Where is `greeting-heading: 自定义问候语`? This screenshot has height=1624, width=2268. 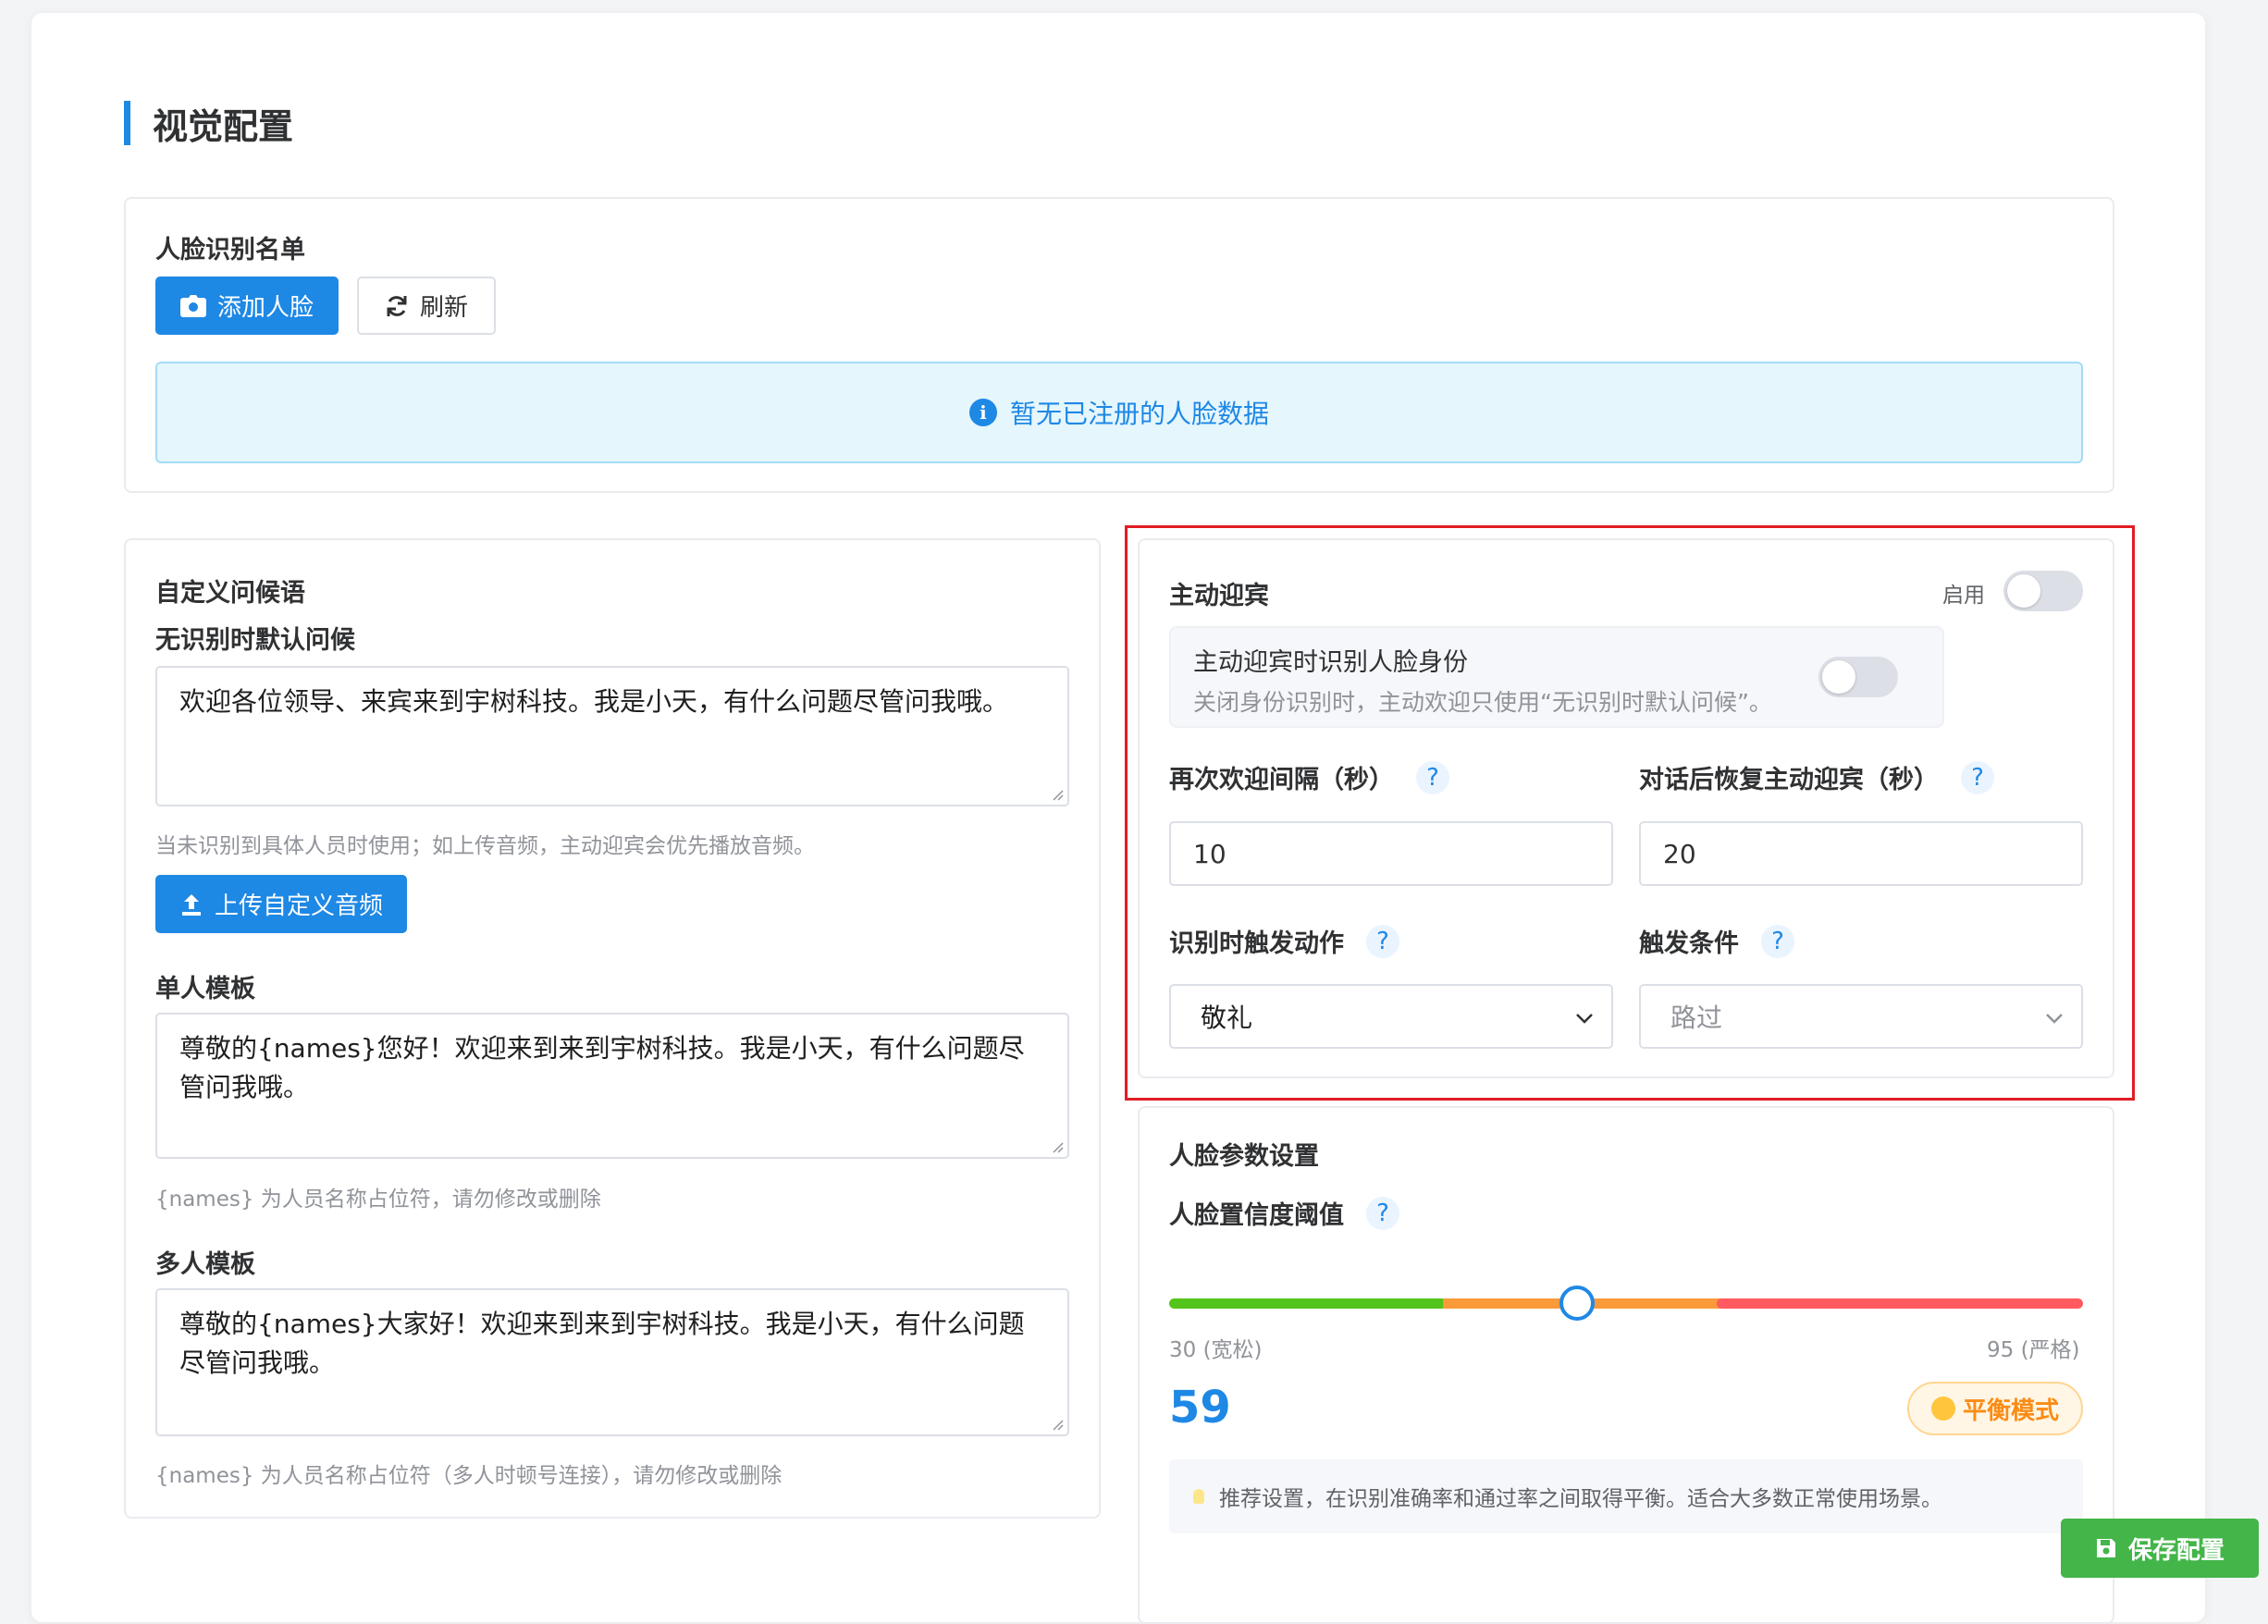 greeting-heading: 自定义问候语 is located at coordinates (230, 593).